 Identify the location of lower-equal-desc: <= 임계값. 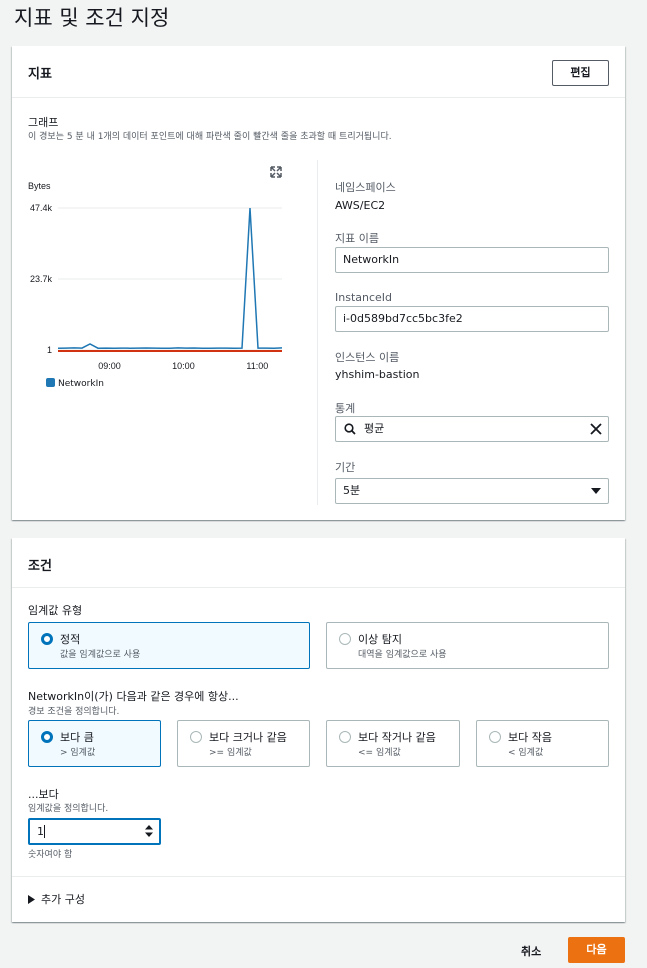
(379, 753).